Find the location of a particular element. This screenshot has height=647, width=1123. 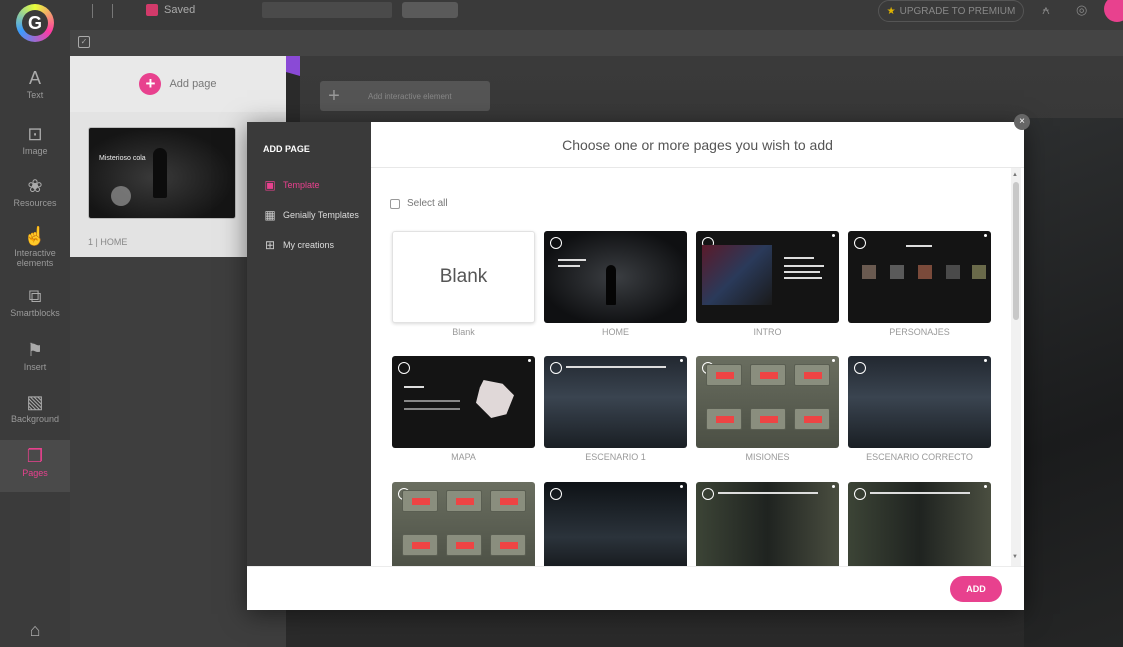

add-page-button: + Add page is located at coordinates (178, 84).